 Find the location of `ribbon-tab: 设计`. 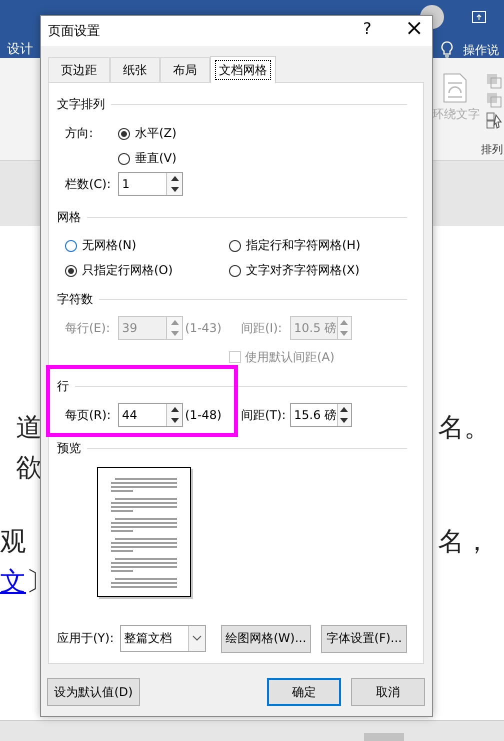

ribbon-tab: 设计 is located at coordinates (20, 49).